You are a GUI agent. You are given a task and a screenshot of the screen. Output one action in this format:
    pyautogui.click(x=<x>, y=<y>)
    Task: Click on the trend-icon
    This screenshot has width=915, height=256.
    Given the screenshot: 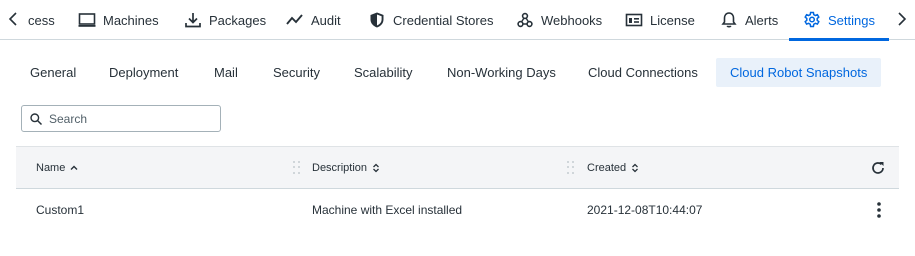 What is the action you would take?
    pyautogui.click(x=295, y=20)
    